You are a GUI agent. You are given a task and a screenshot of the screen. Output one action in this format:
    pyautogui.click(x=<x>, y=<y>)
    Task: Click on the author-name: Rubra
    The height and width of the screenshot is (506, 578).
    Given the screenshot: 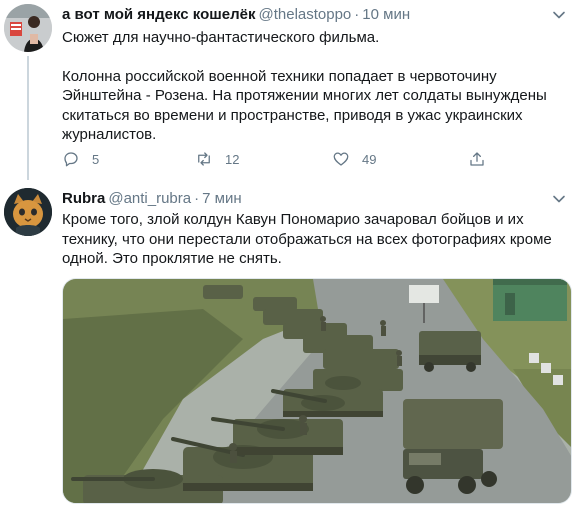 What is the action you would take?
    pyautogui.click(x=83, y=198)
    